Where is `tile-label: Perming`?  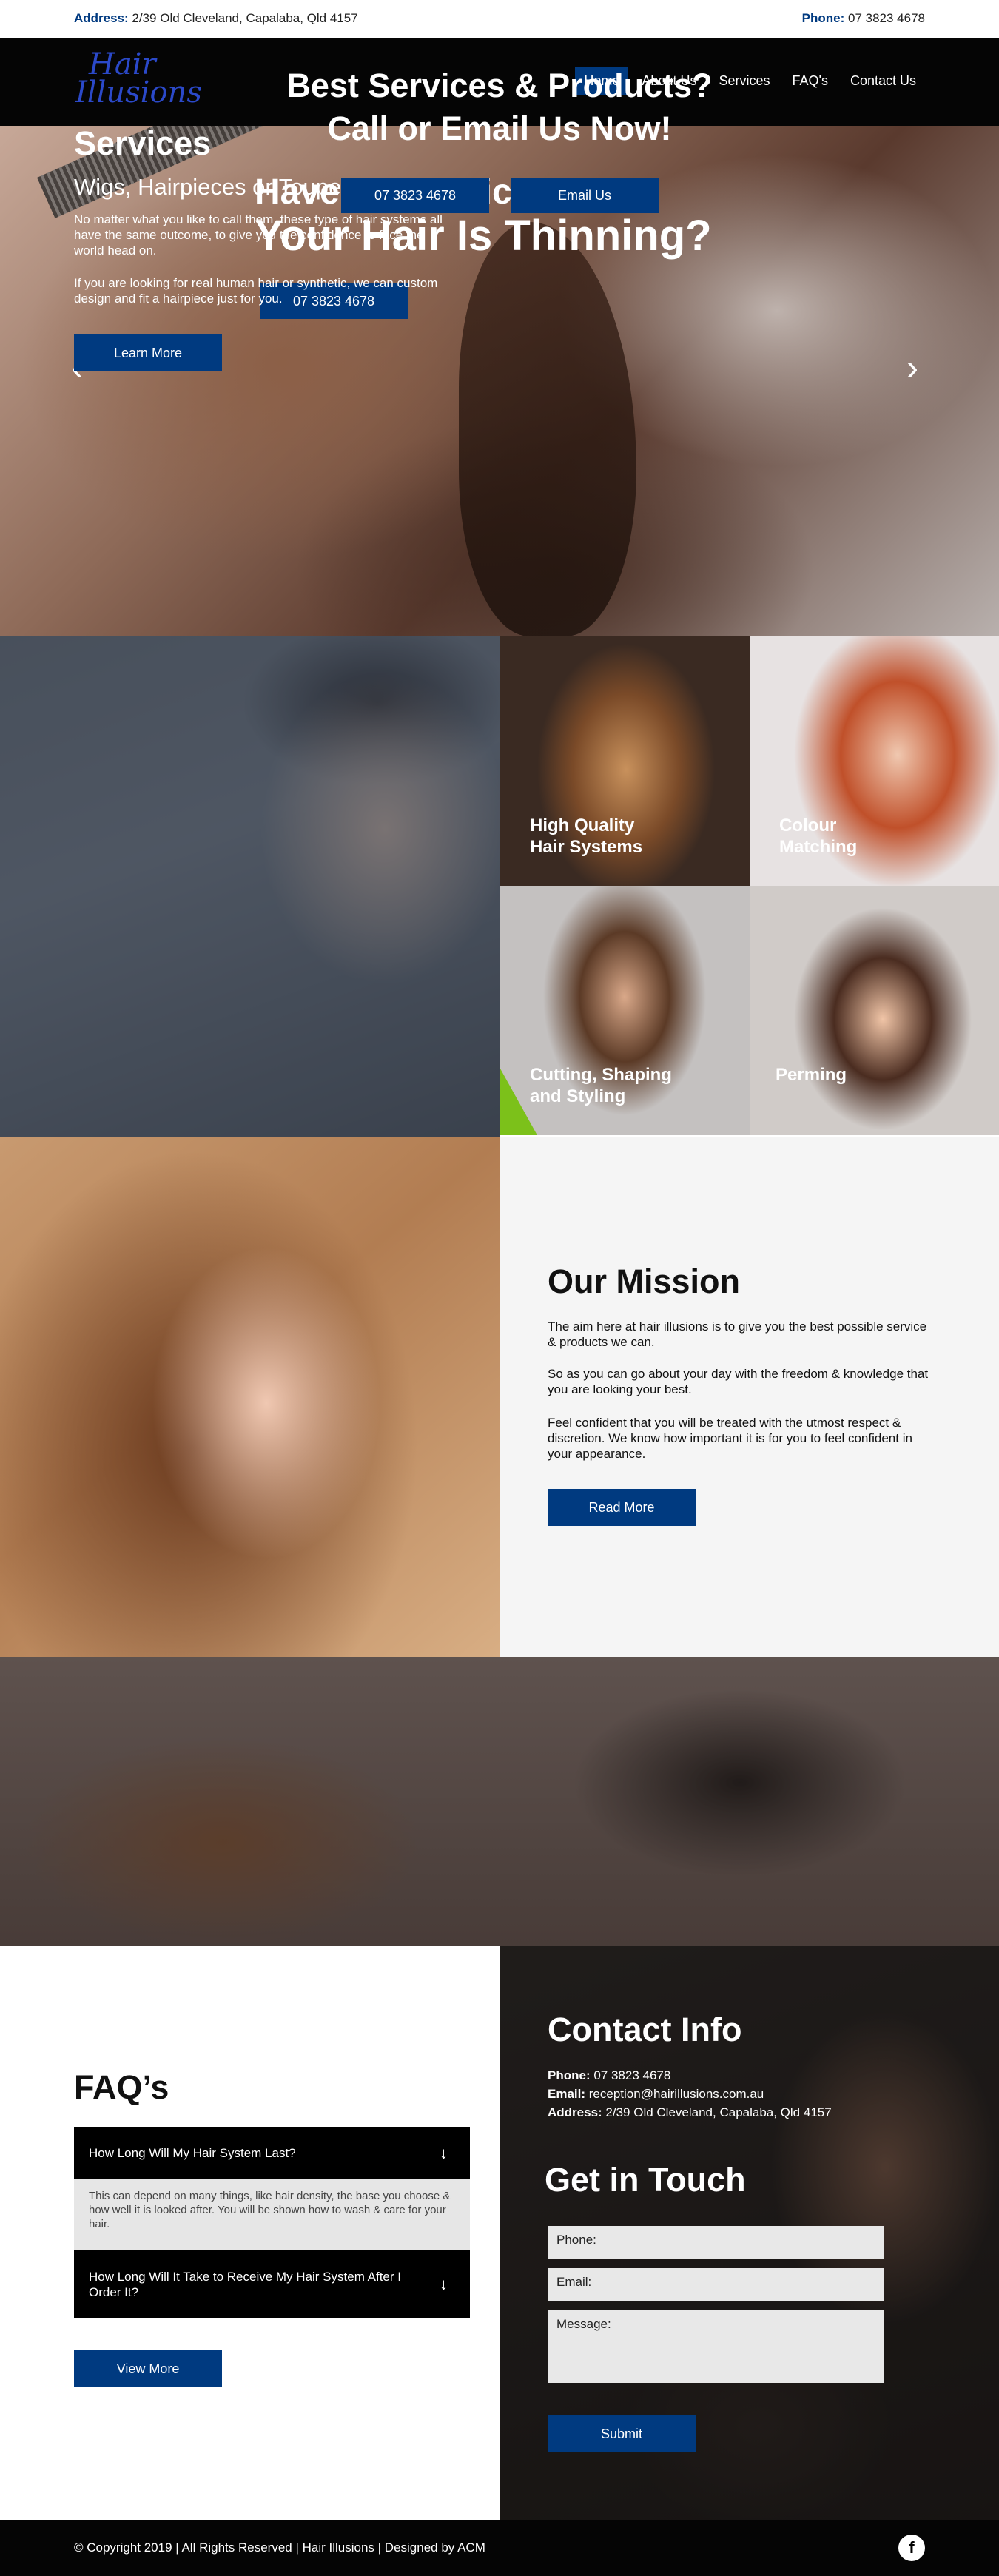
tile-label: Perming is located at coordinates (811, 1075).